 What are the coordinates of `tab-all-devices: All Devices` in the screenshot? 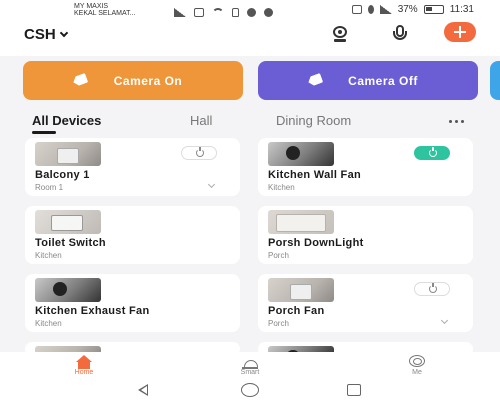 It's located at (66, 120).